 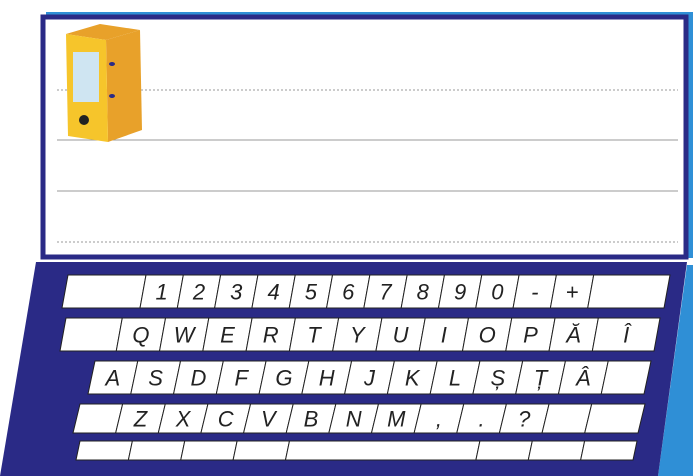 I want to click on key-label: B, so click(x=311, y=419).